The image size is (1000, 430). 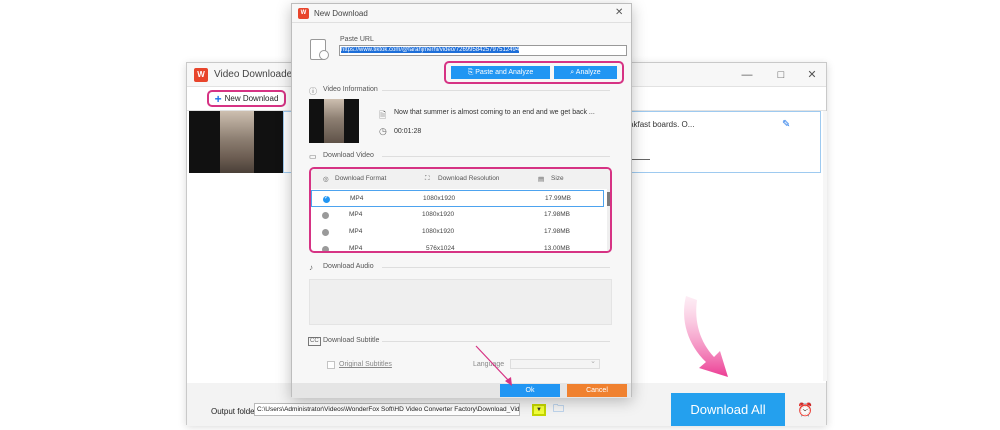 What do you see at coordinates (255, 74) in the screenshot?
I see `window-title: Video Downloader` at bounding box center [255, 74].